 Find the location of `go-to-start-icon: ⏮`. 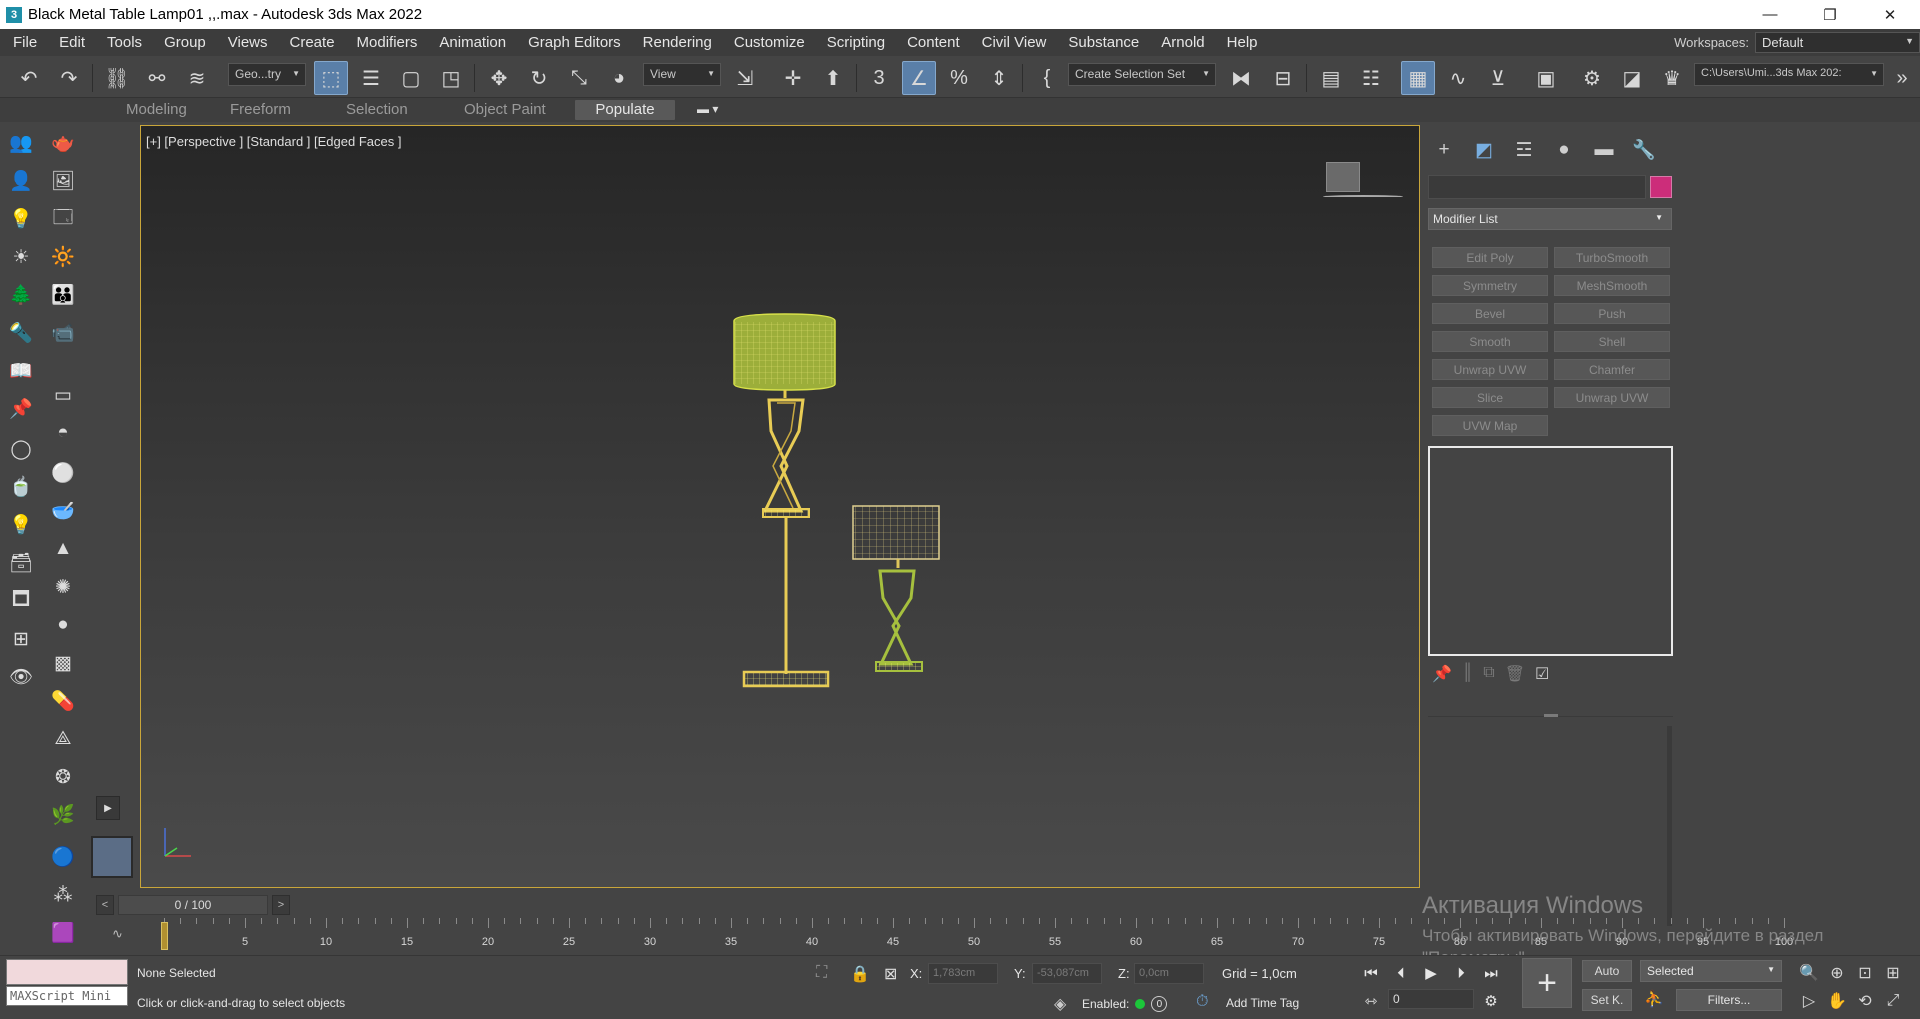

go-to-start-icon: ⏮ is located at coordinates (1371, 973).